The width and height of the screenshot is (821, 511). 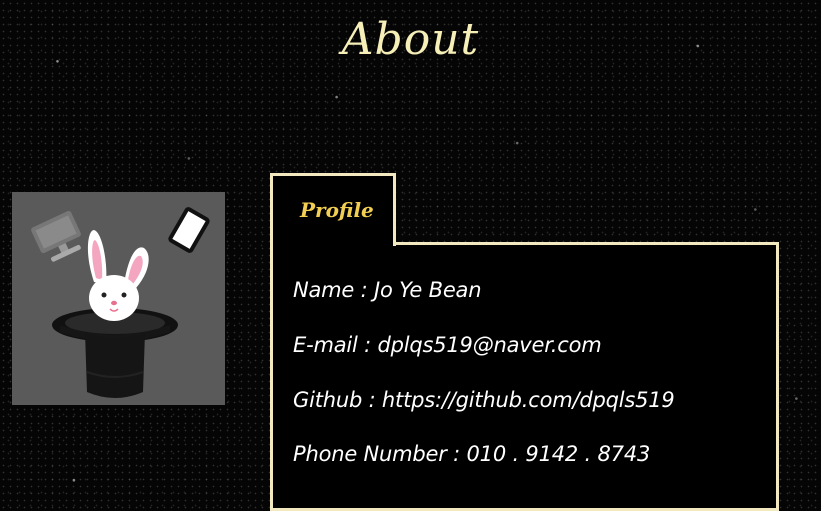 What do you see at coordinates (528, 400) in the screenshot?
I see `github-link: https://github.com/dpqls519` at bounding box center [528, 400].